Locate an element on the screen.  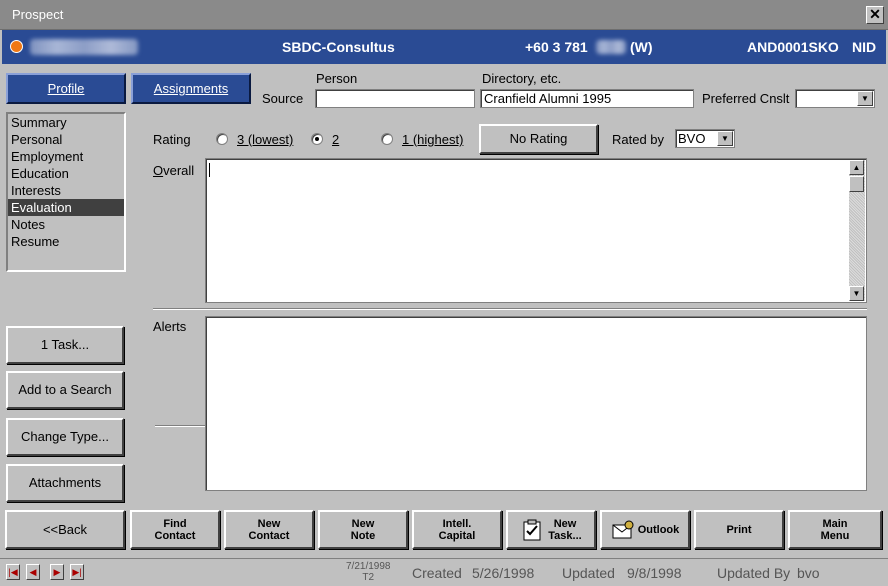
main-menu-button: Main Menu is located at coordinates (835, 529).